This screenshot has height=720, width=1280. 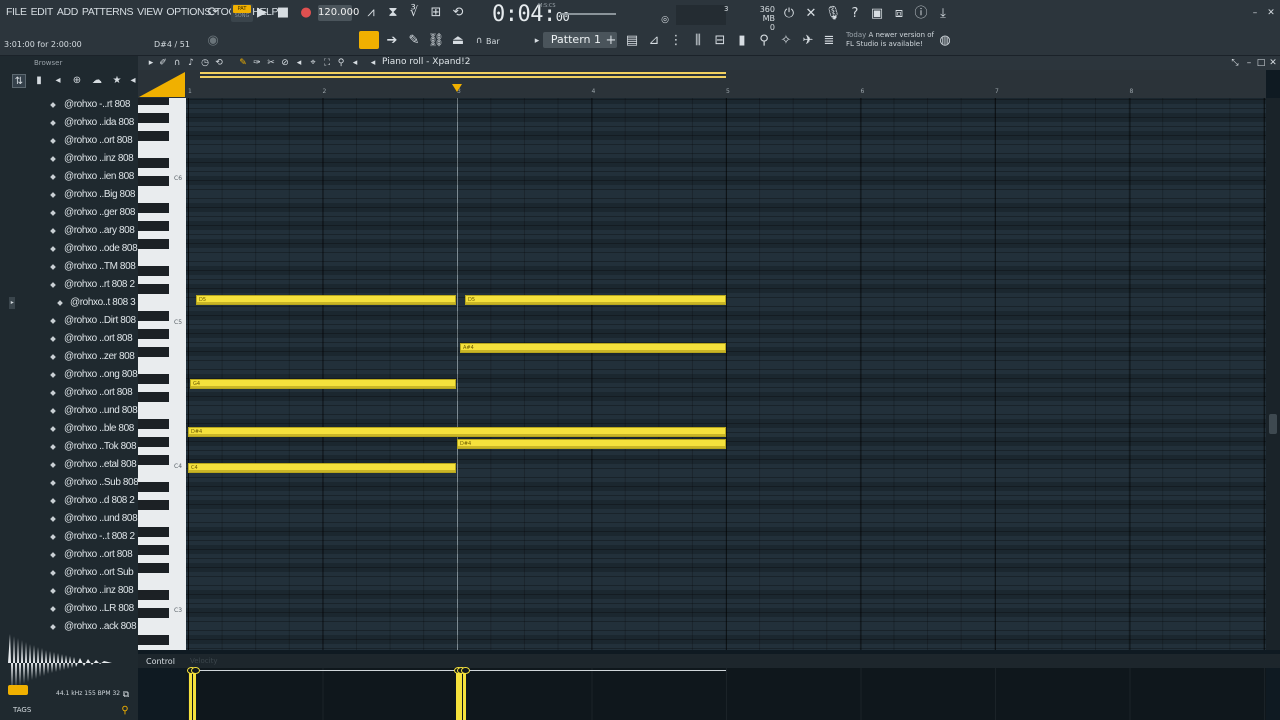 What do you see at coordinates (18, 690) in the screenshot?
I see `preview-play-button` at bounding box center [18, 690].